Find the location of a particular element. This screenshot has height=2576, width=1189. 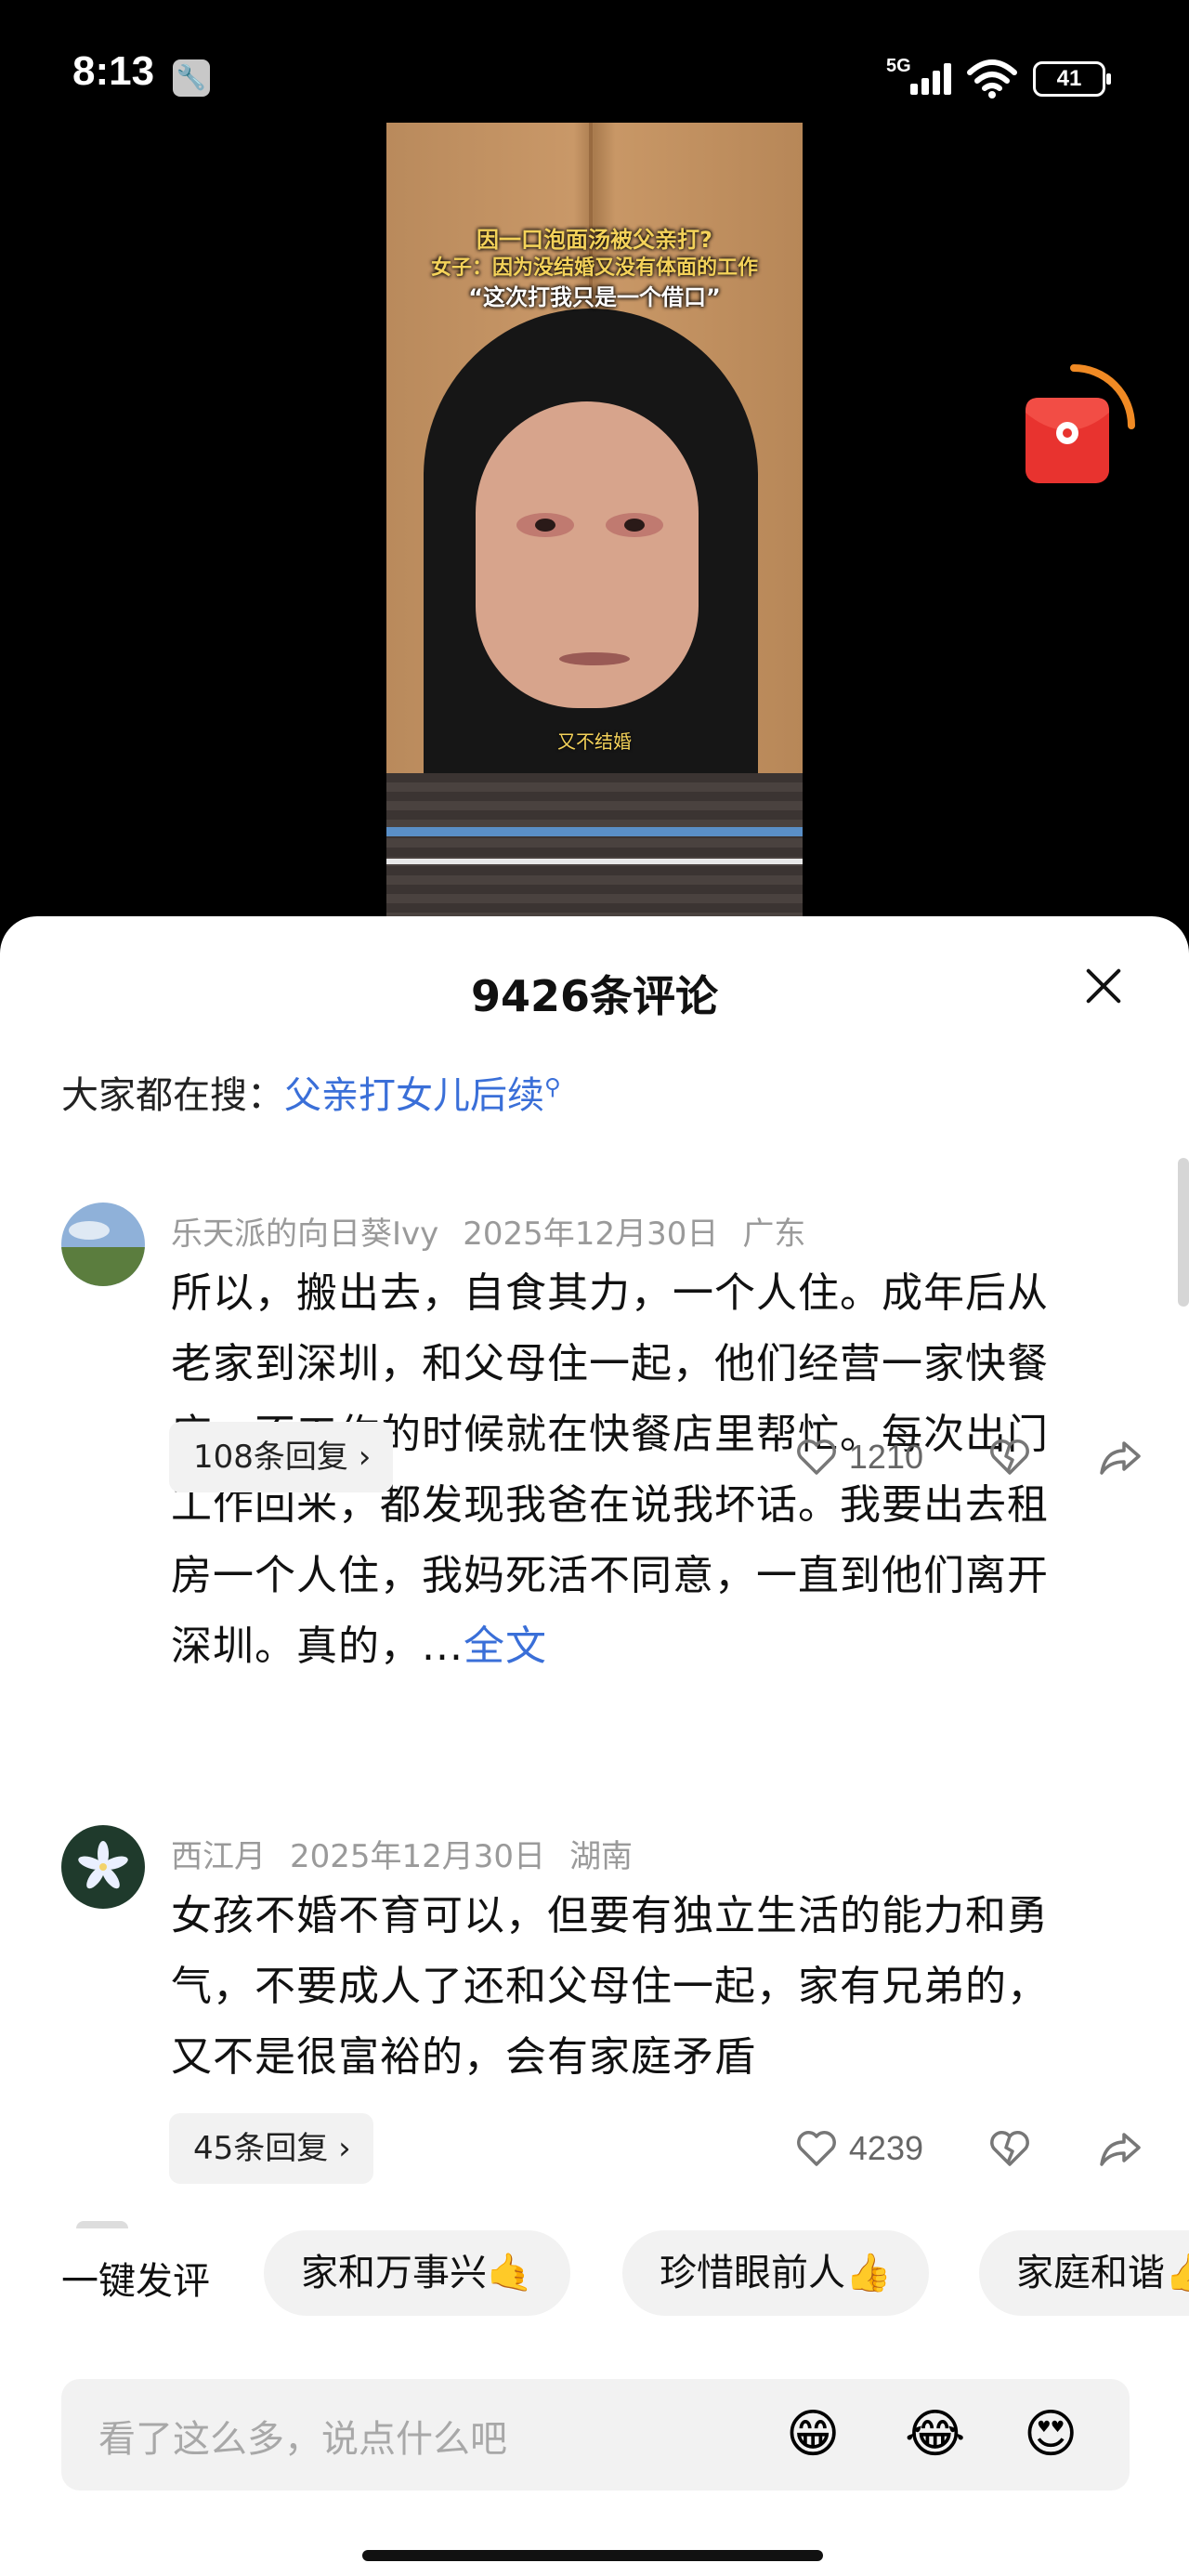

search-suggestion-link: 父亲打女儿后续⚲ is located at coordinates (423, 1095).